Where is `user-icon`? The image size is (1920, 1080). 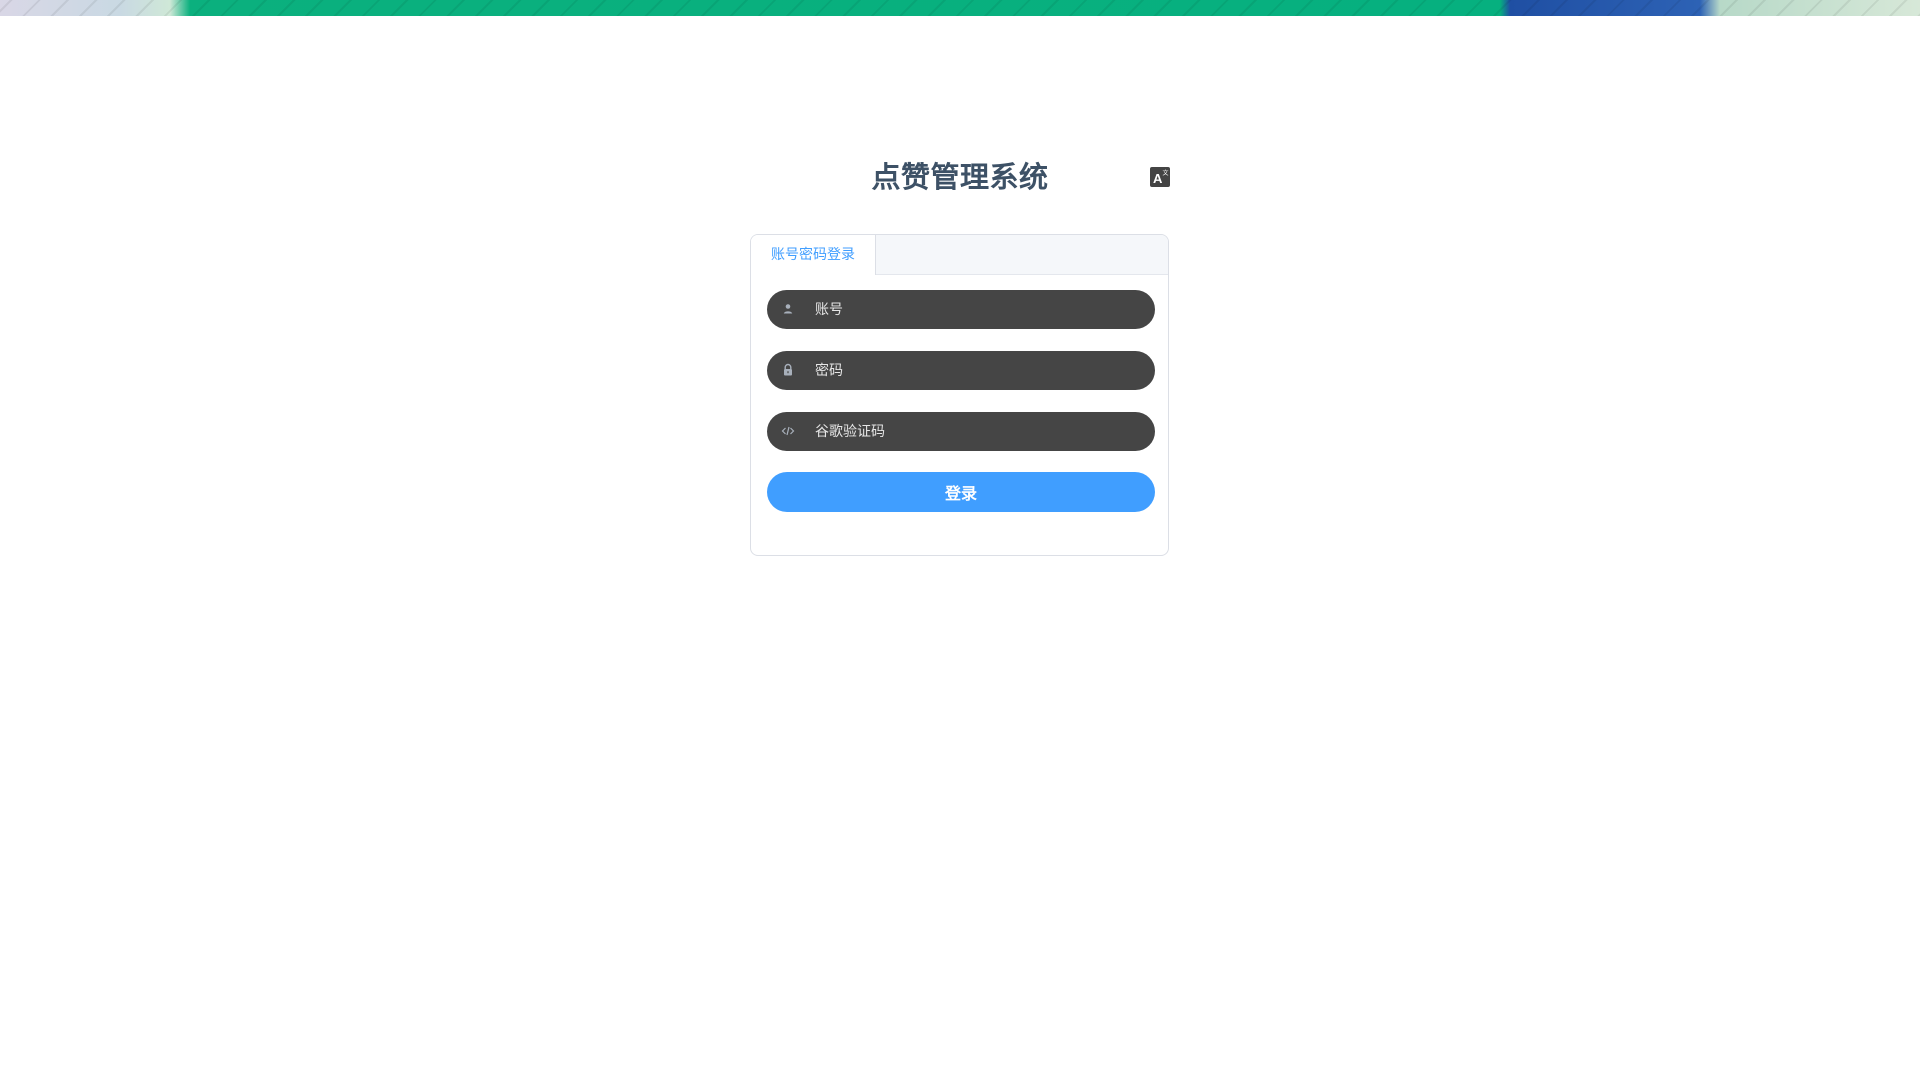
user-icon is located at coordinates (788, 309).